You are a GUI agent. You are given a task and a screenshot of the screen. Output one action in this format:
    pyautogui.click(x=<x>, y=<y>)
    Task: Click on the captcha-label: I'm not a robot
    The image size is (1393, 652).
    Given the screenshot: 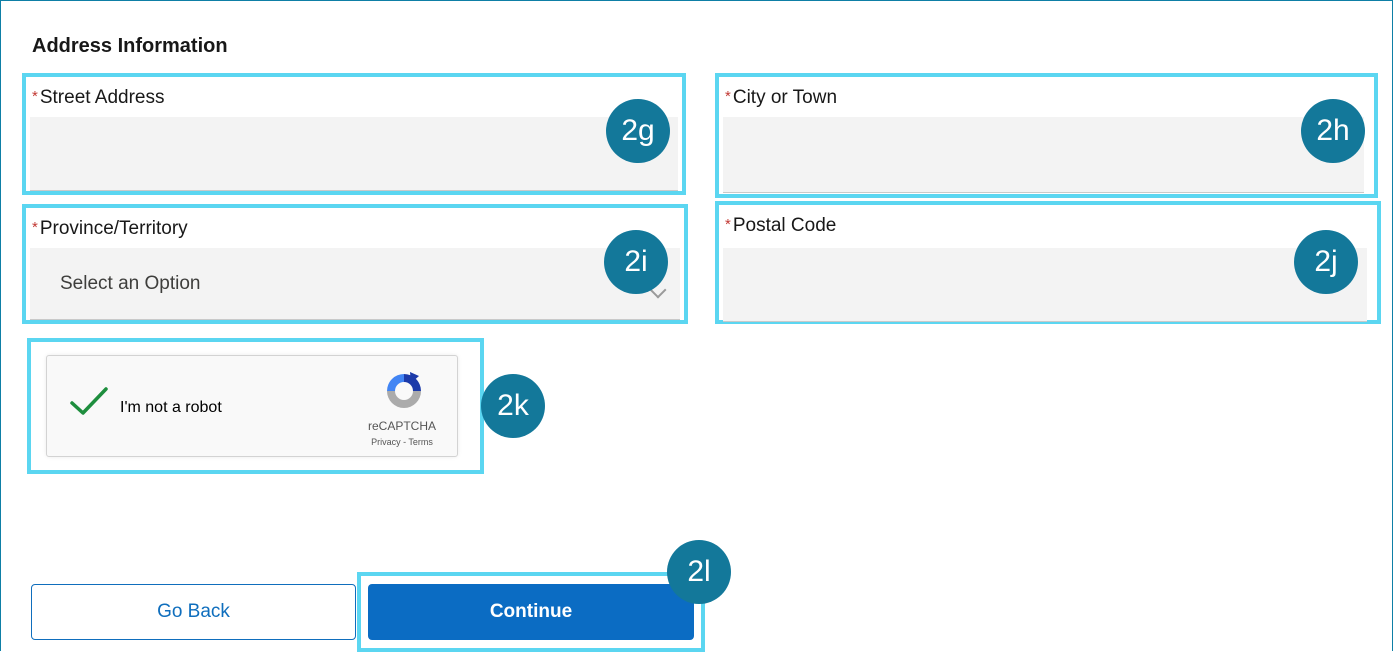 What is the action you would take?
    pyautogui.click(x=171, y=407)
    